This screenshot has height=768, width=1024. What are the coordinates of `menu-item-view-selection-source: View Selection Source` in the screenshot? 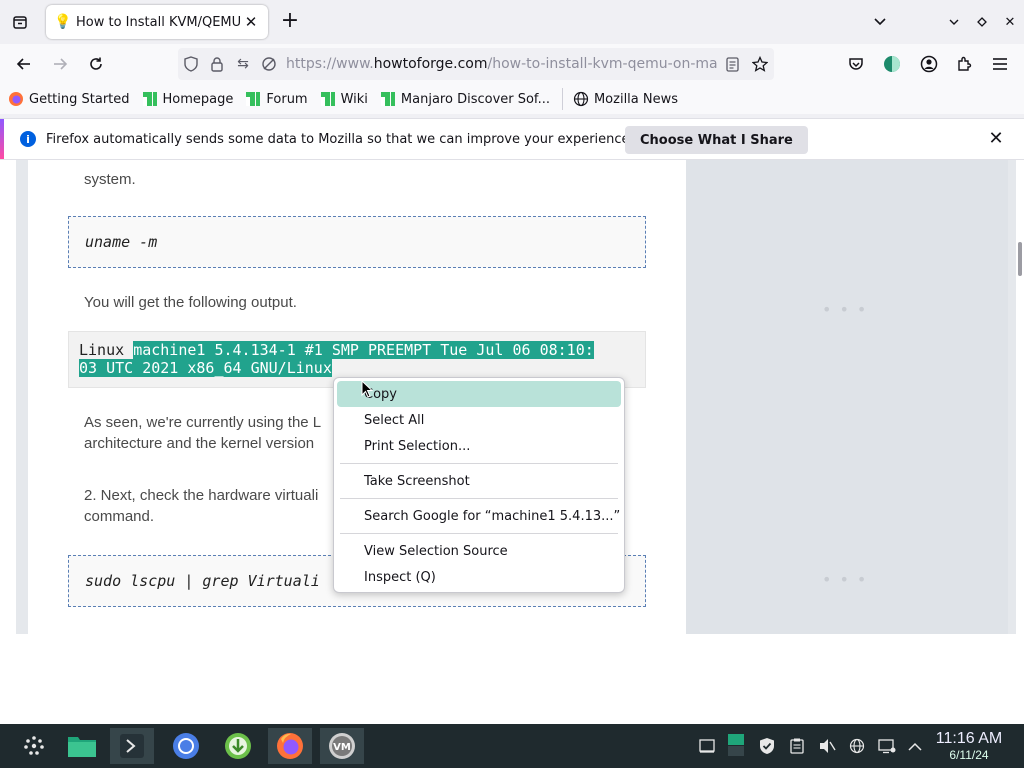 It's located at (479, 551).